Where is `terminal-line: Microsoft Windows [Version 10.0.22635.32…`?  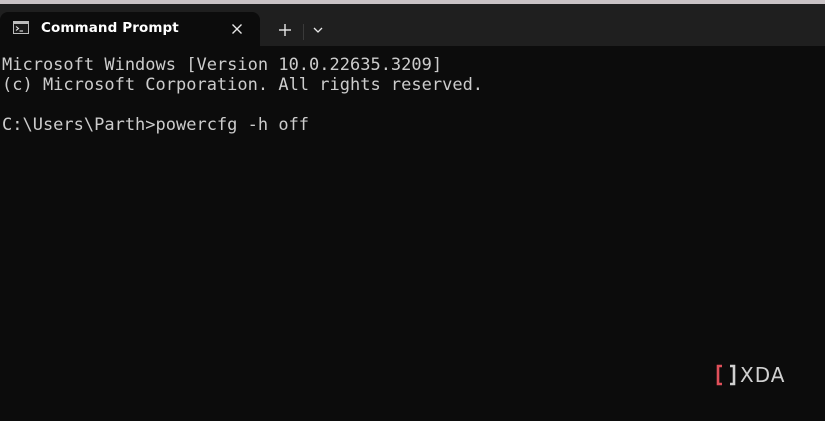
terminal-line: Microsoft Windows [Version 10.0.22635.32… is located at coordinates (222, 65).